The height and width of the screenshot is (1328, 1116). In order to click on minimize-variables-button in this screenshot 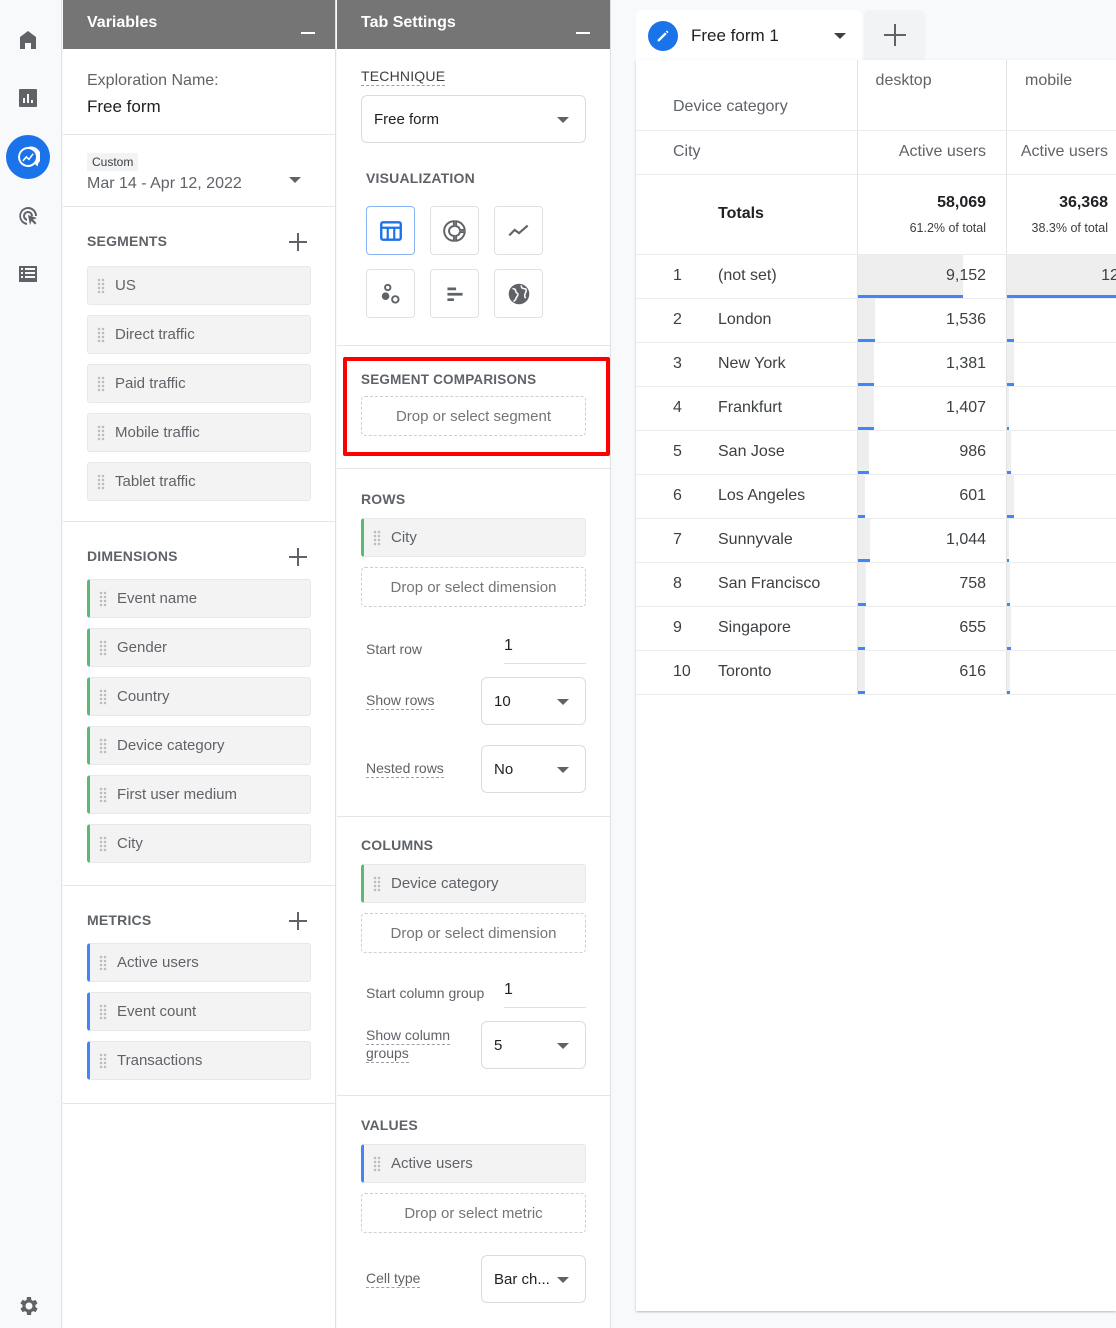, I will do `click(308, 33)`.